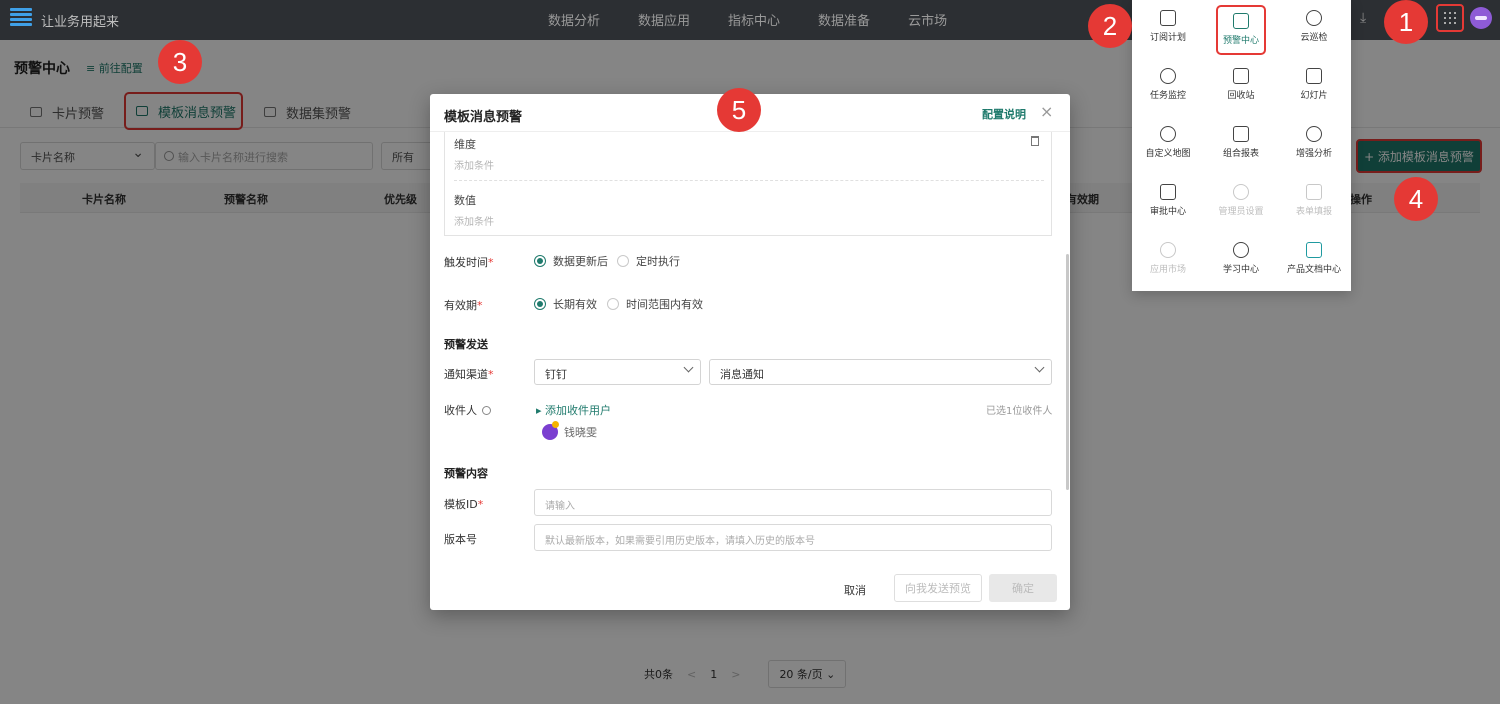 The width and height of the screenshot is (1500, 704). I want to click on validity-long-term-radio: 长期有效, so click(565, 304).